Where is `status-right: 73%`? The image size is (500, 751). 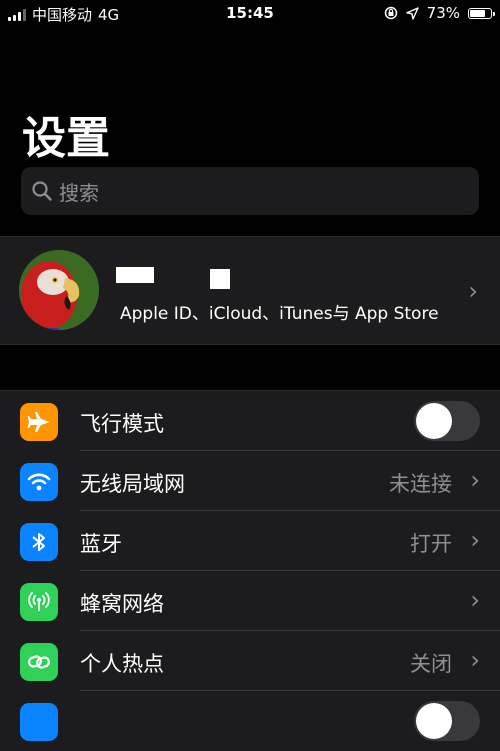
status-right: 73% is located at coordinates (439, 13).